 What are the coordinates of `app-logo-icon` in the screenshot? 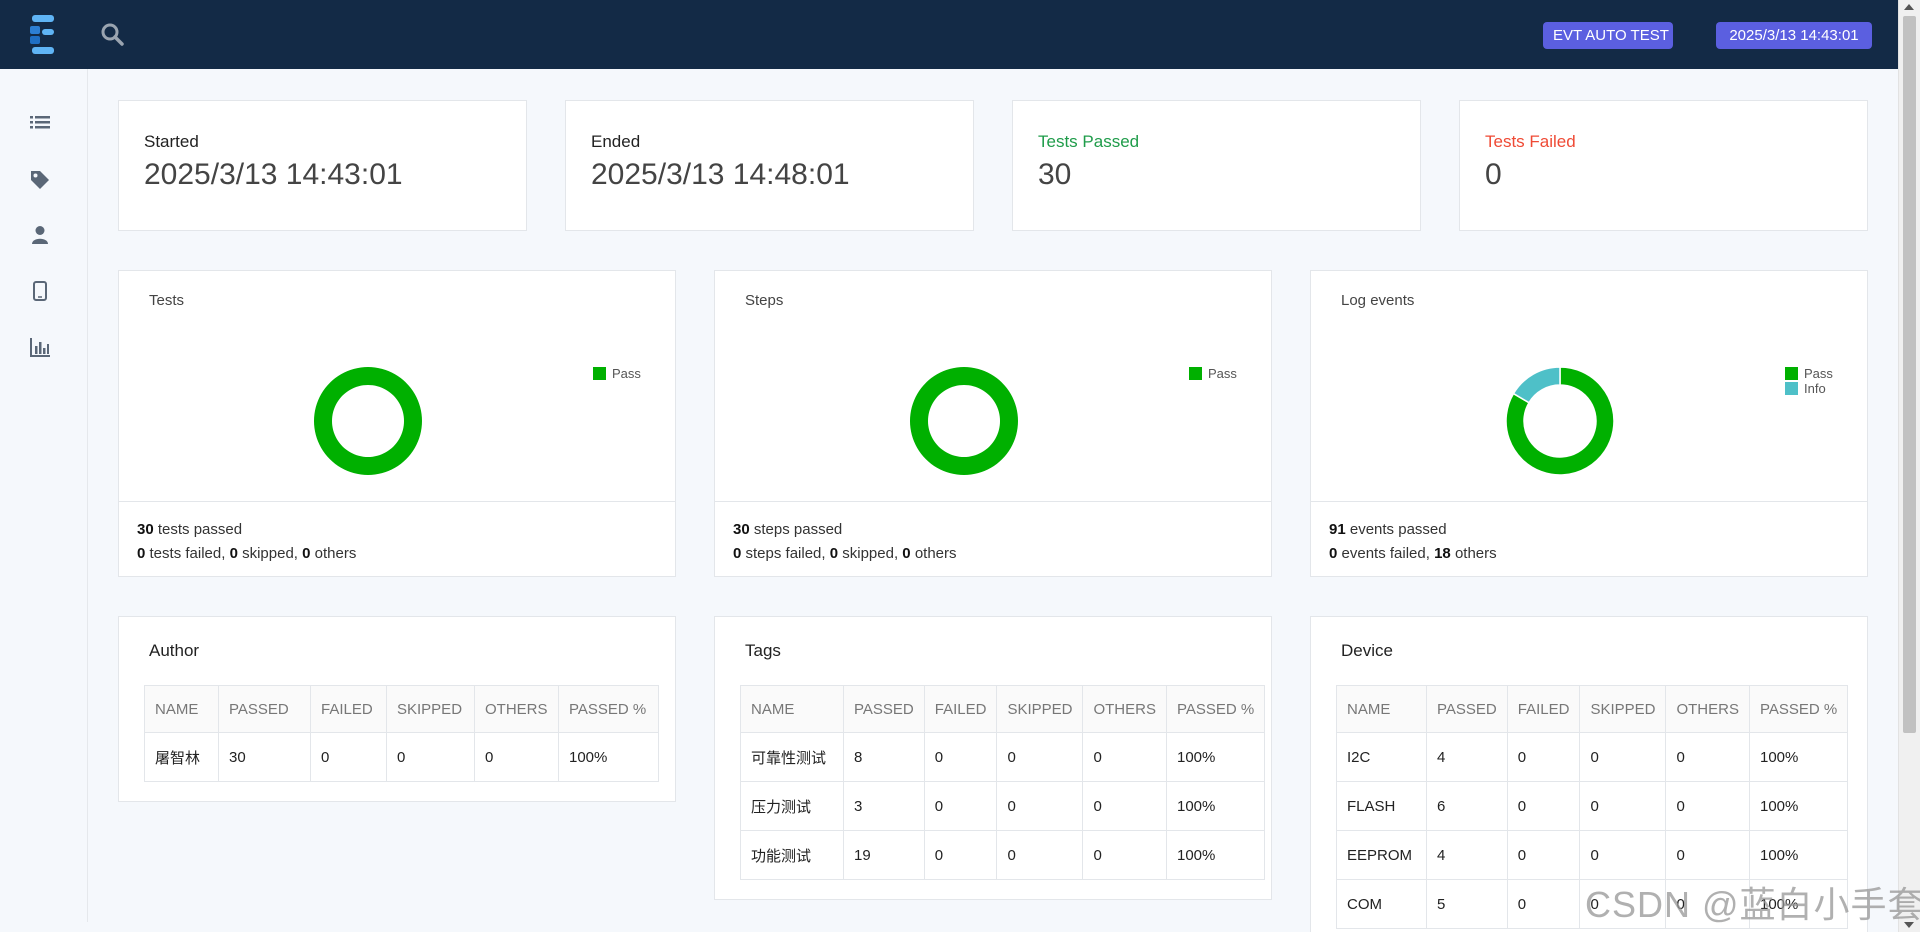 It's located at (46, 35).